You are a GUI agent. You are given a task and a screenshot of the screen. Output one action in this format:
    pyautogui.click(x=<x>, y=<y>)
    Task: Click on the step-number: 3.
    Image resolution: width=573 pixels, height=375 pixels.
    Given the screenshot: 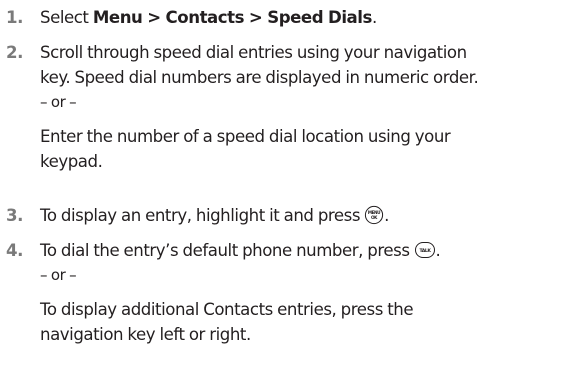 What is the action you would take?
    pyautogui.click(x=14, y=215)
    